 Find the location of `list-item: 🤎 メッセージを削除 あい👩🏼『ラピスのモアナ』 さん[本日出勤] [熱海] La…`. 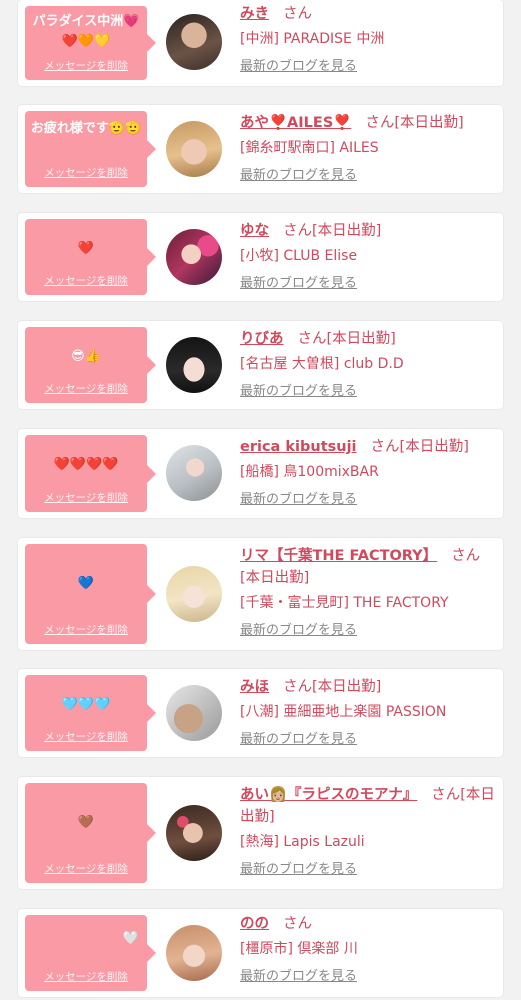

list-item: 🤎 メッセージを削除 あい👩🏼『ラピスのモアナ』 さん[本日出勤] [熱海] La… is located at coordinates (260, 833).